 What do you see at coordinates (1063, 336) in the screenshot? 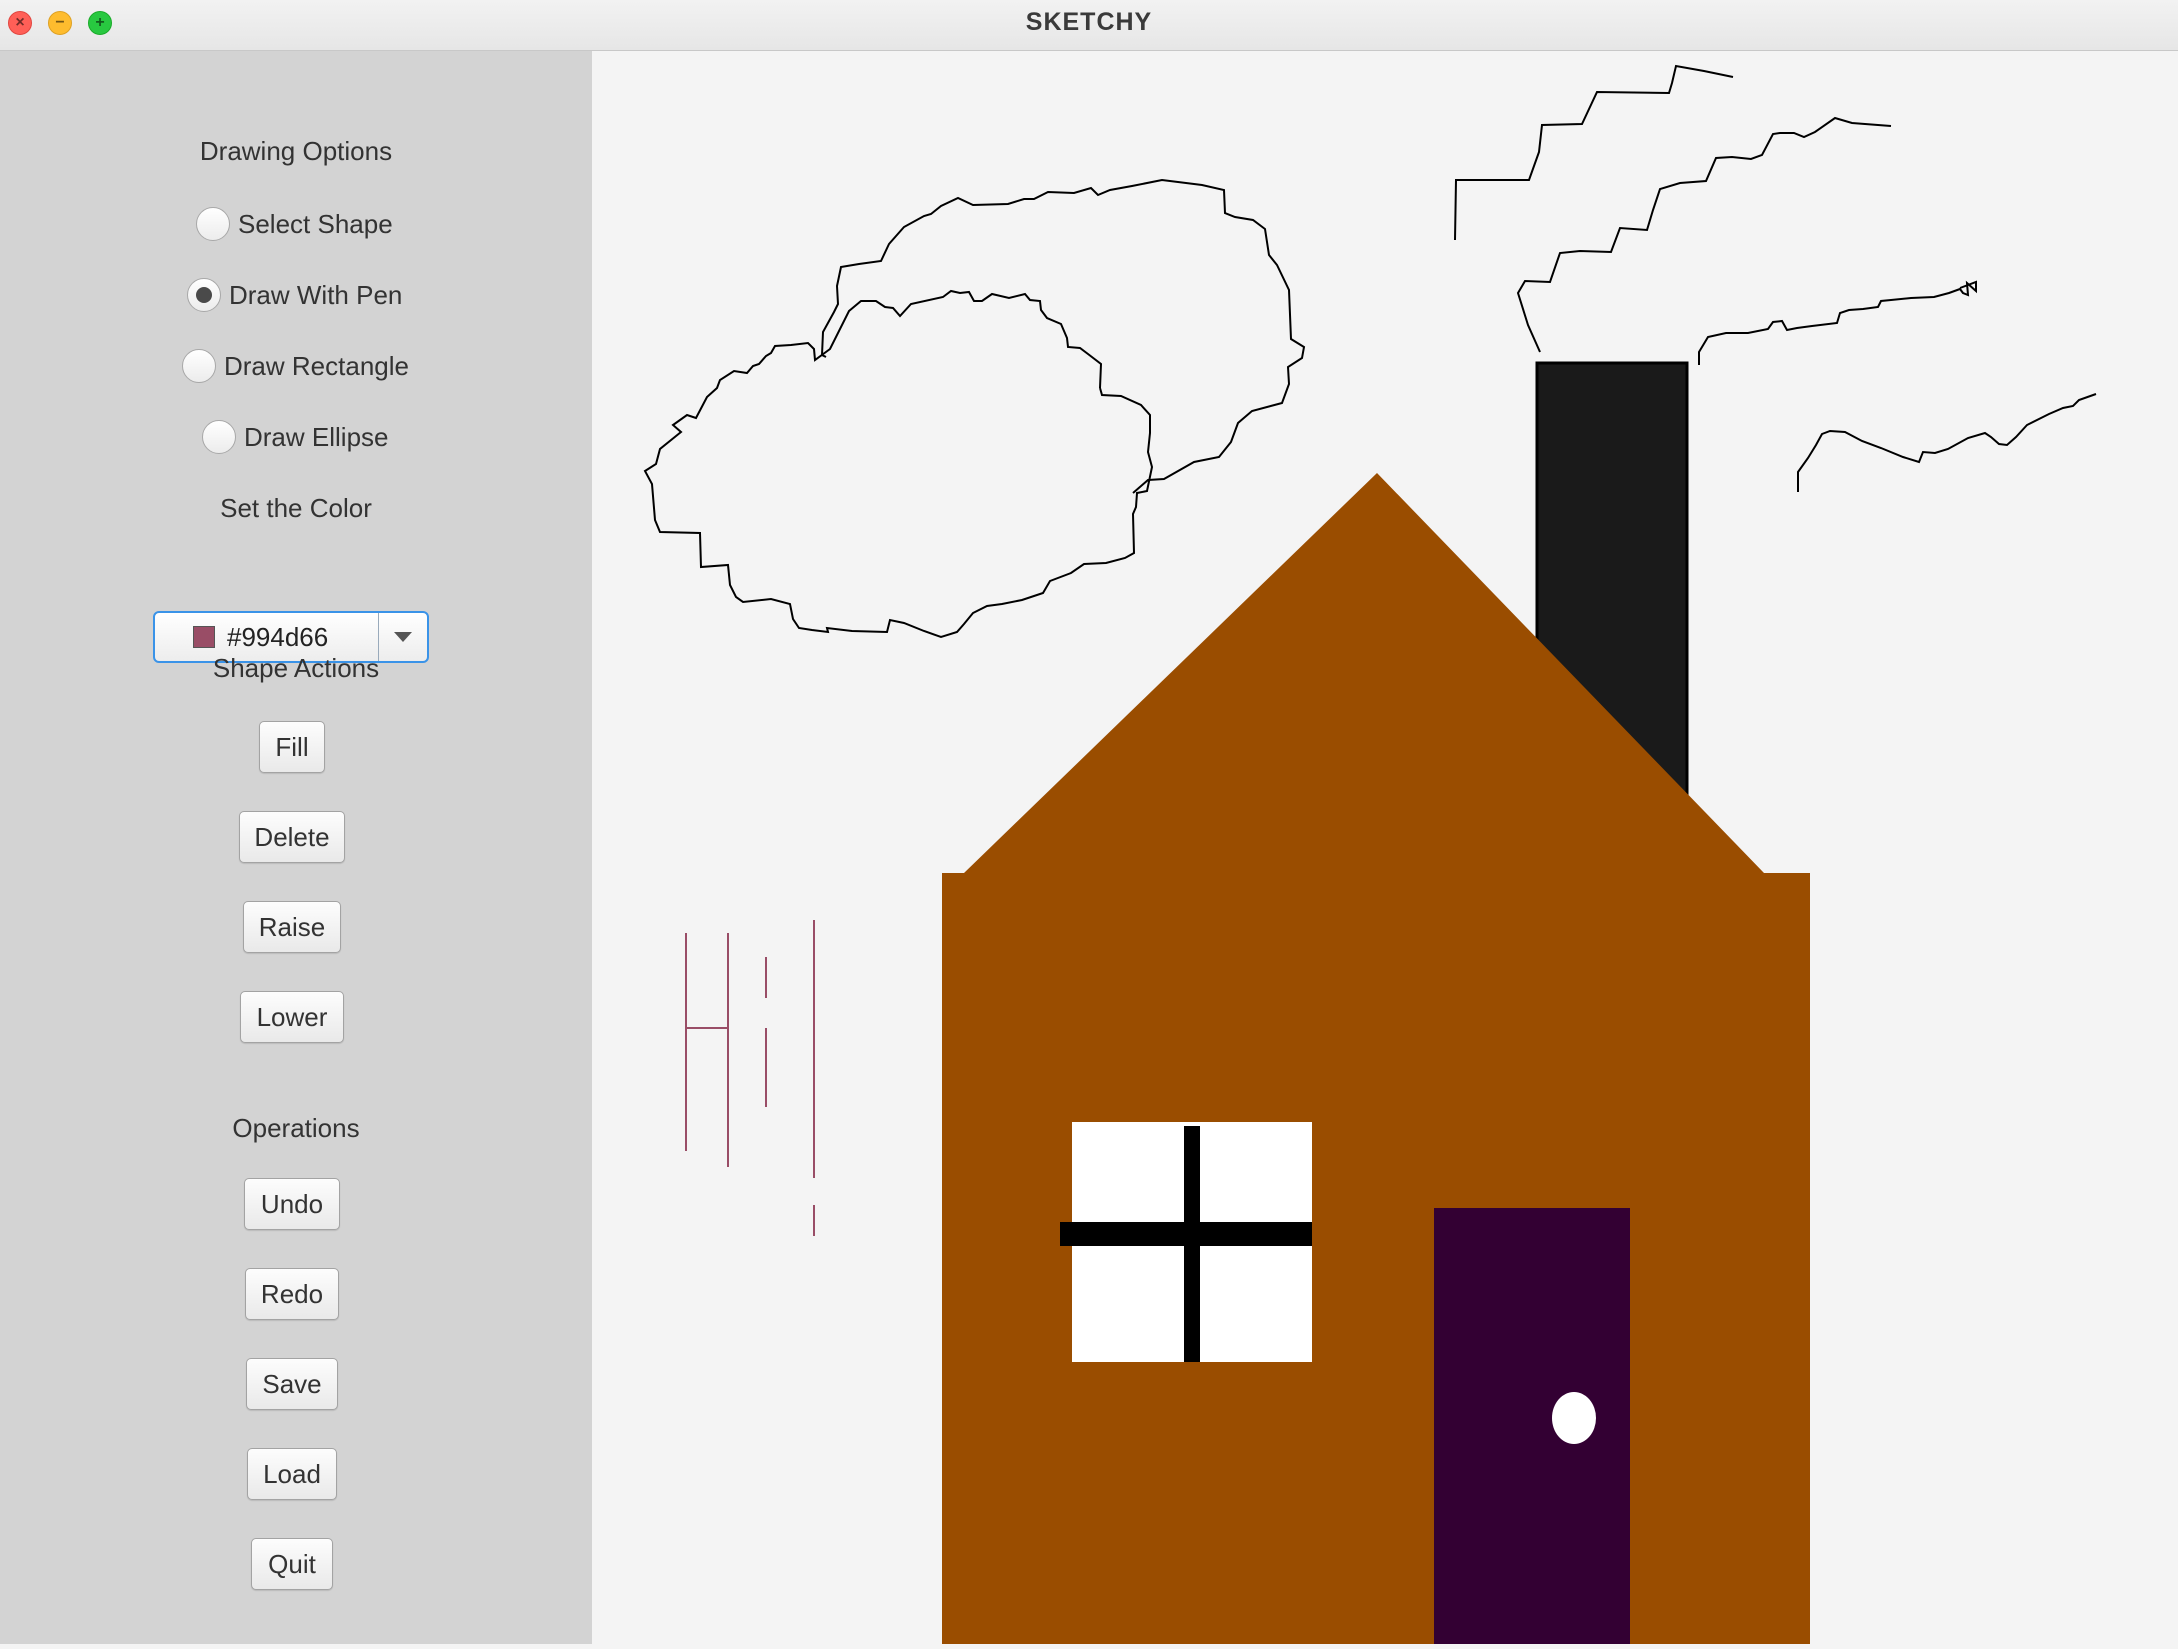
I see `cloud-stroke-back` at bounding box center [1063, 336].